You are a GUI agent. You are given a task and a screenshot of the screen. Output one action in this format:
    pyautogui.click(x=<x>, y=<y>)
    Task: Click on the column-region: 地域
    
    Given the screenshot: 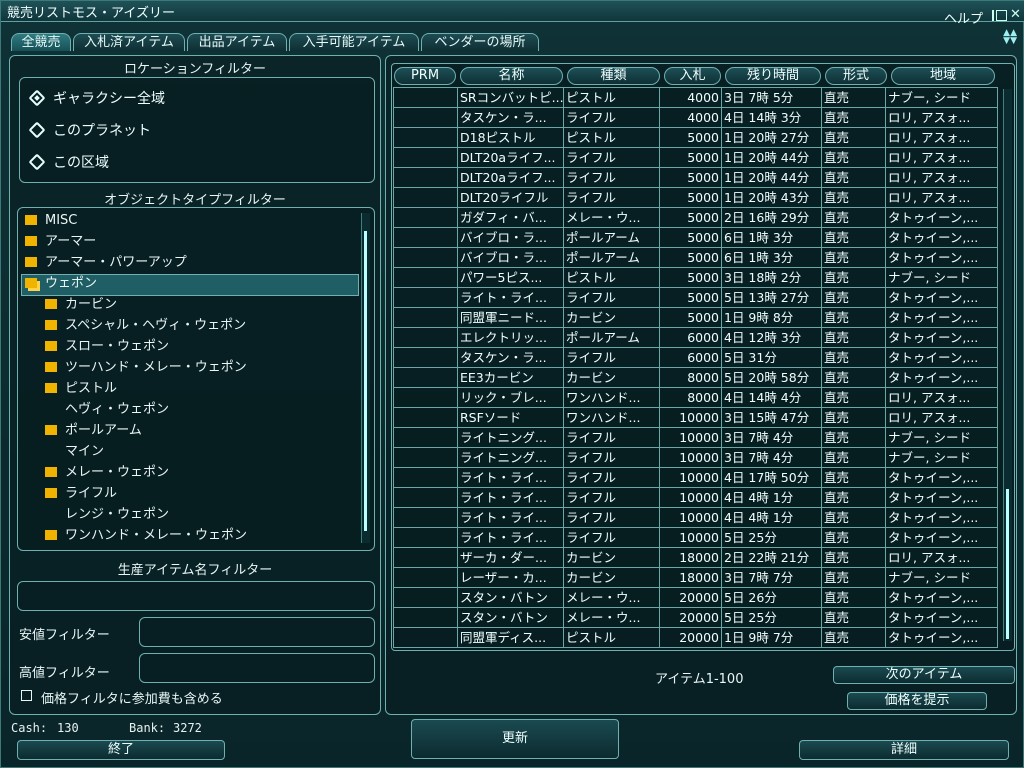 What is the action you would take?
    pyautogui.click(x=943, y=76)
    